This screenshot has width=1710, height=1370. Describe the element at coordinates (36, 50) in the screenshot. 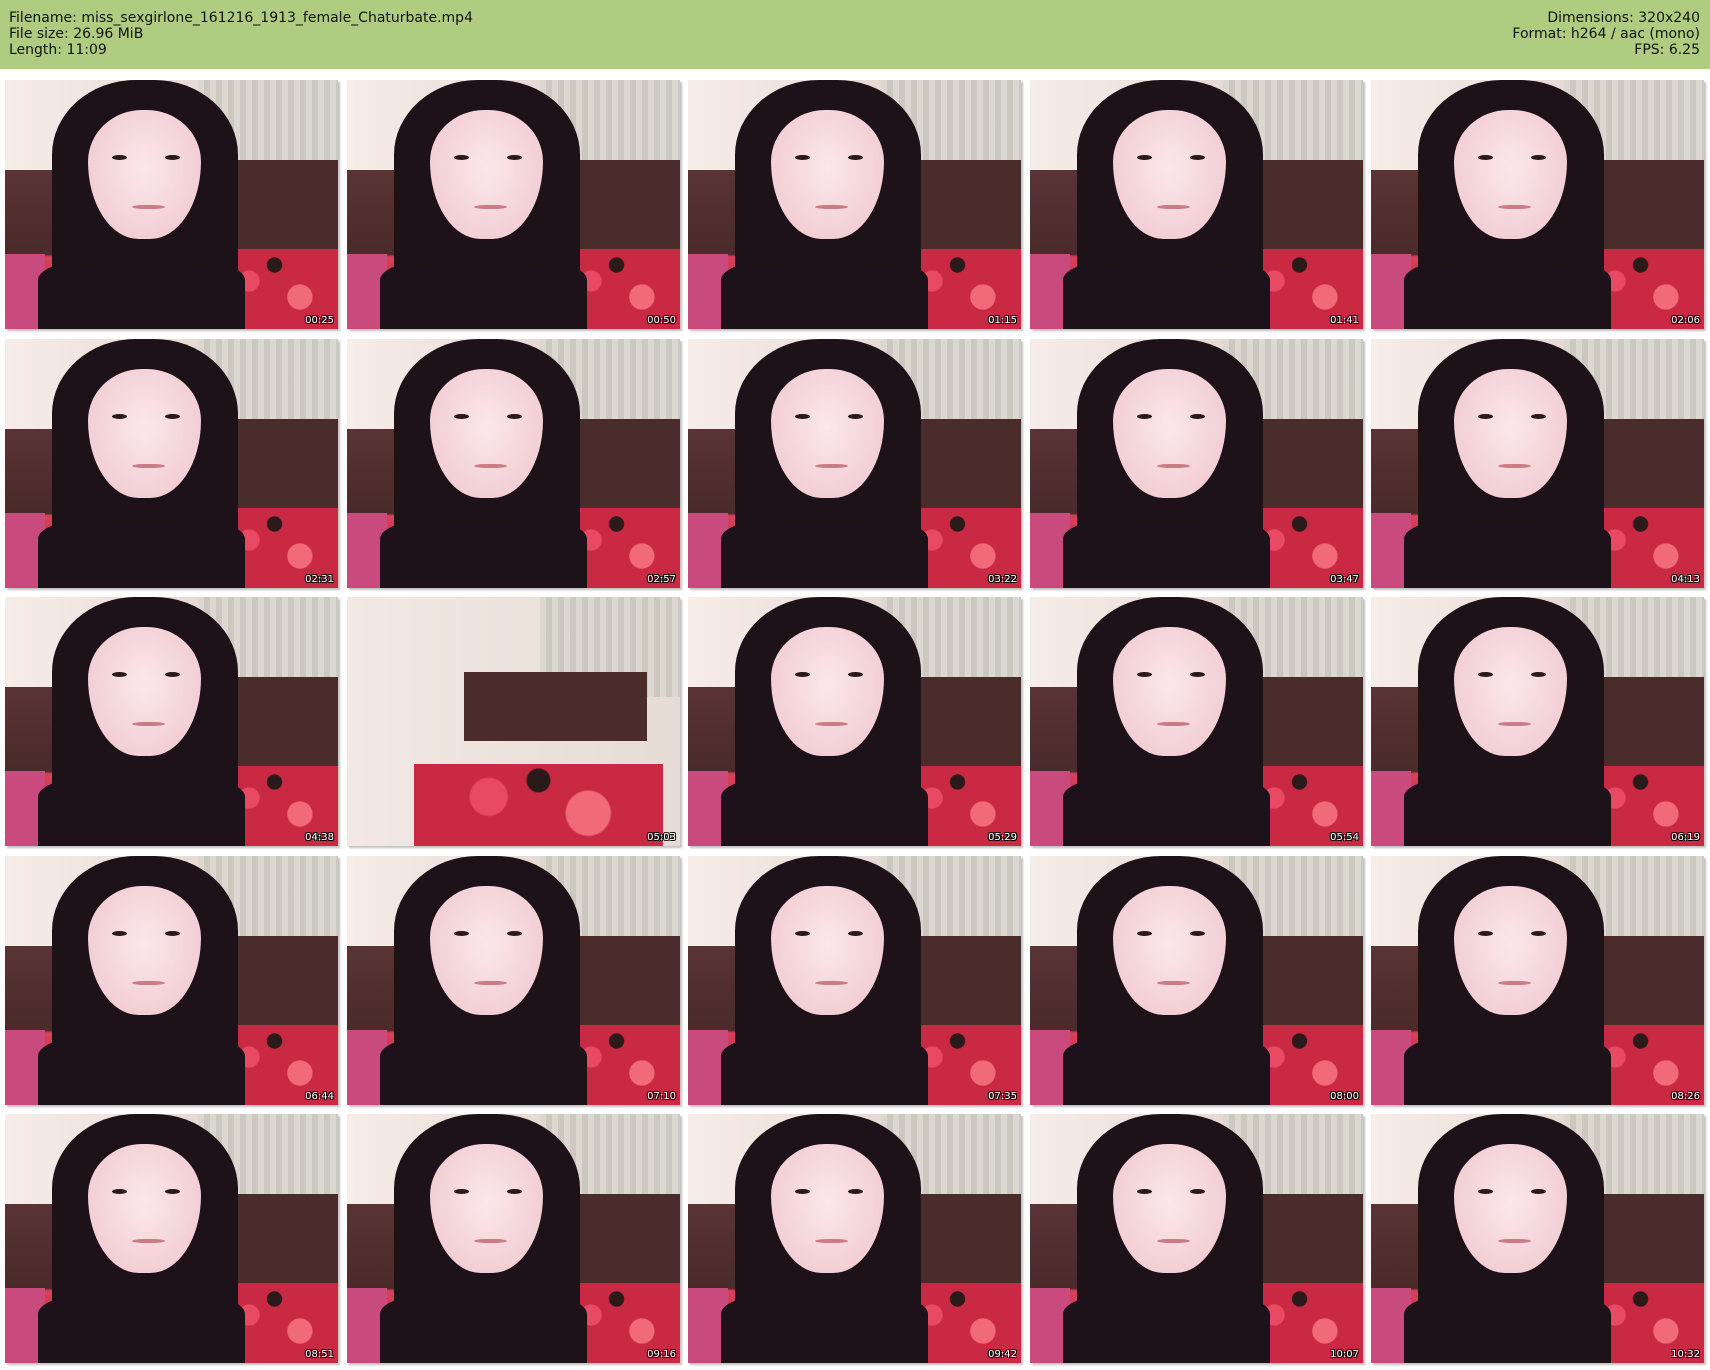

I see `length-label: Length:` at that location.